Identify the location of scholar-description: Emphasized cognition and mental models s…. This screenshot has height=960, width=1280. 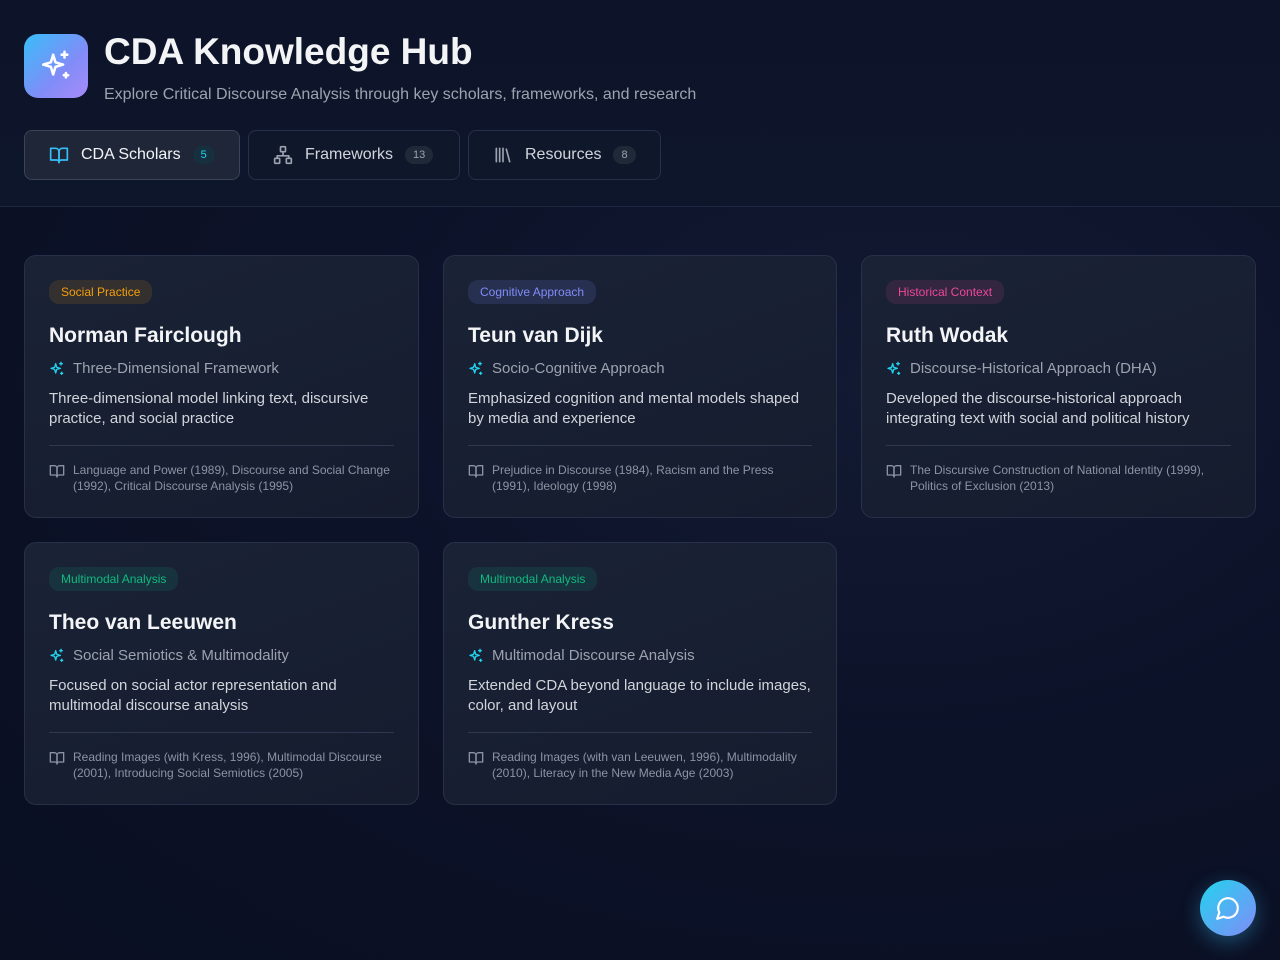
(634, 408).